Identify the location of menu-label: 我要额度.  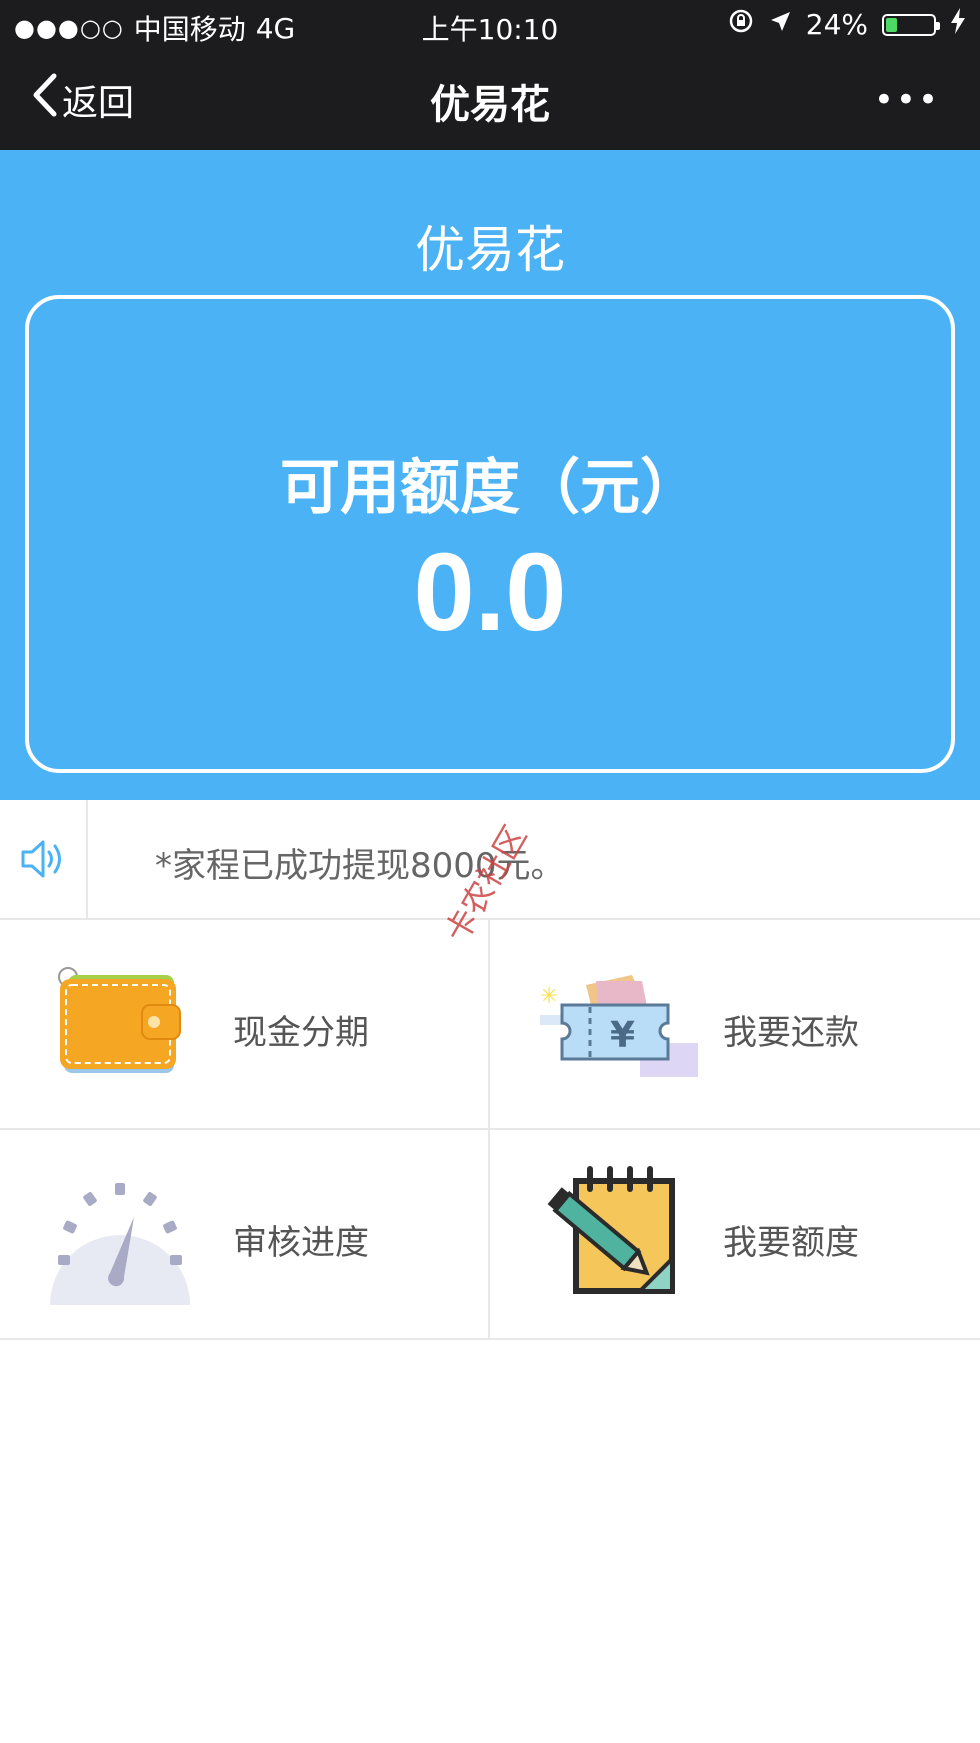
(791, 1243).